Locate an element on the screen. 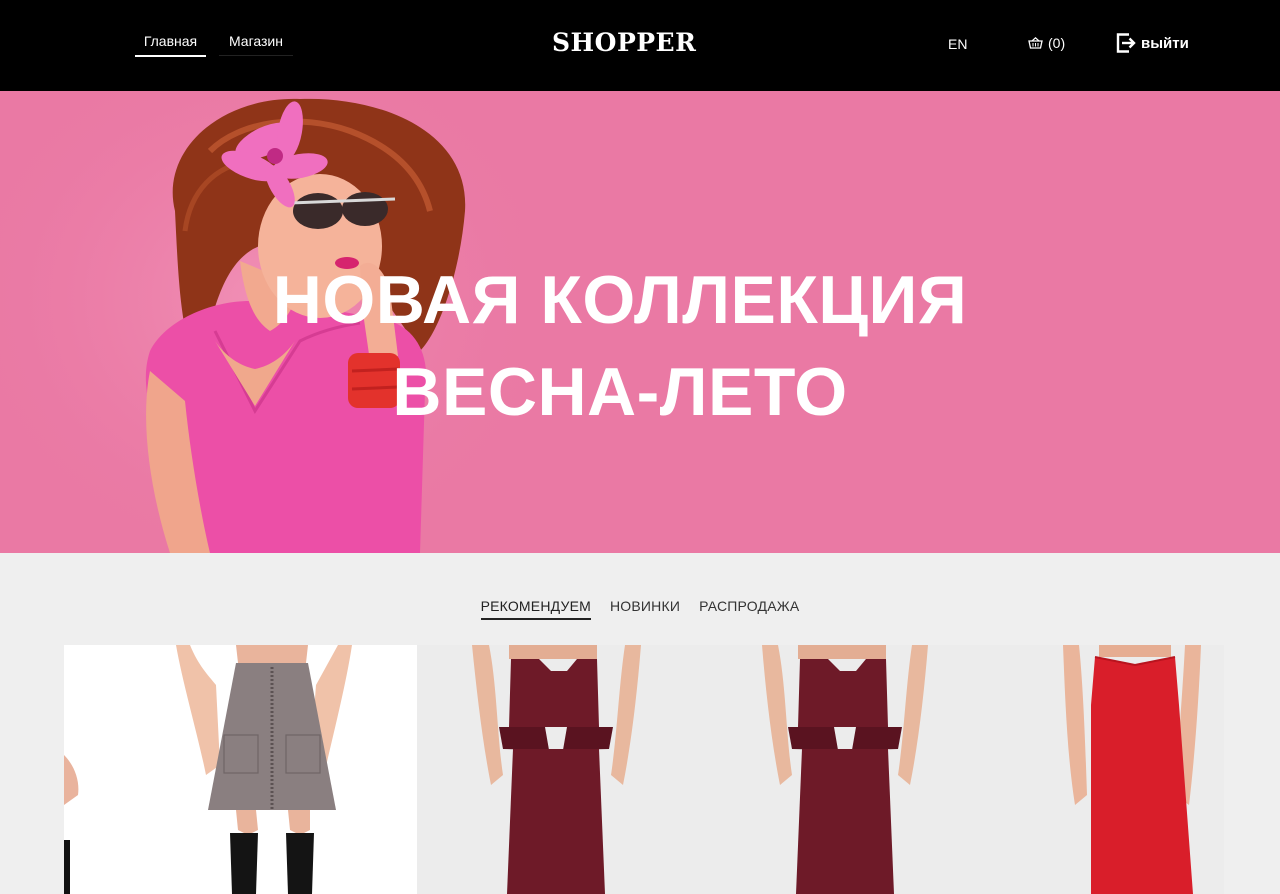  cart-button: (0) is located at coordinates (1046, 43).